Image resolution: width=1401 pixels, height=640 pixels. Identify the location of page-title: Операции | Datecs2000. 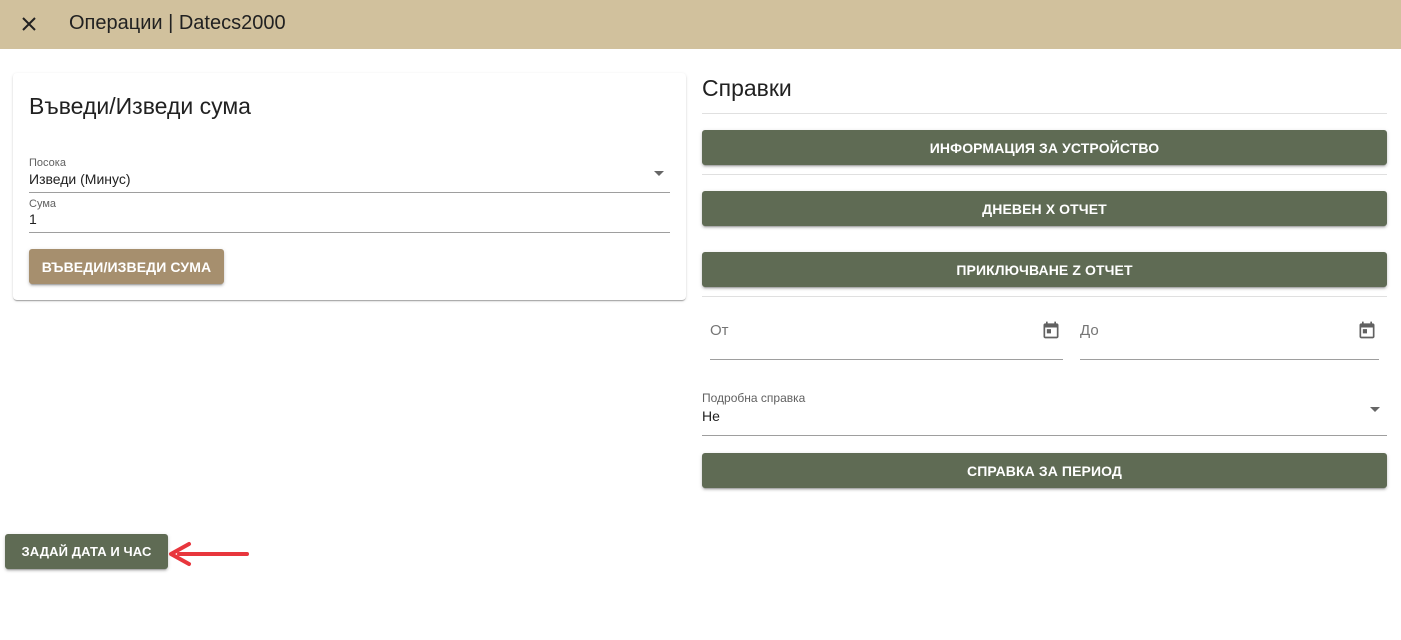
(177, 23).